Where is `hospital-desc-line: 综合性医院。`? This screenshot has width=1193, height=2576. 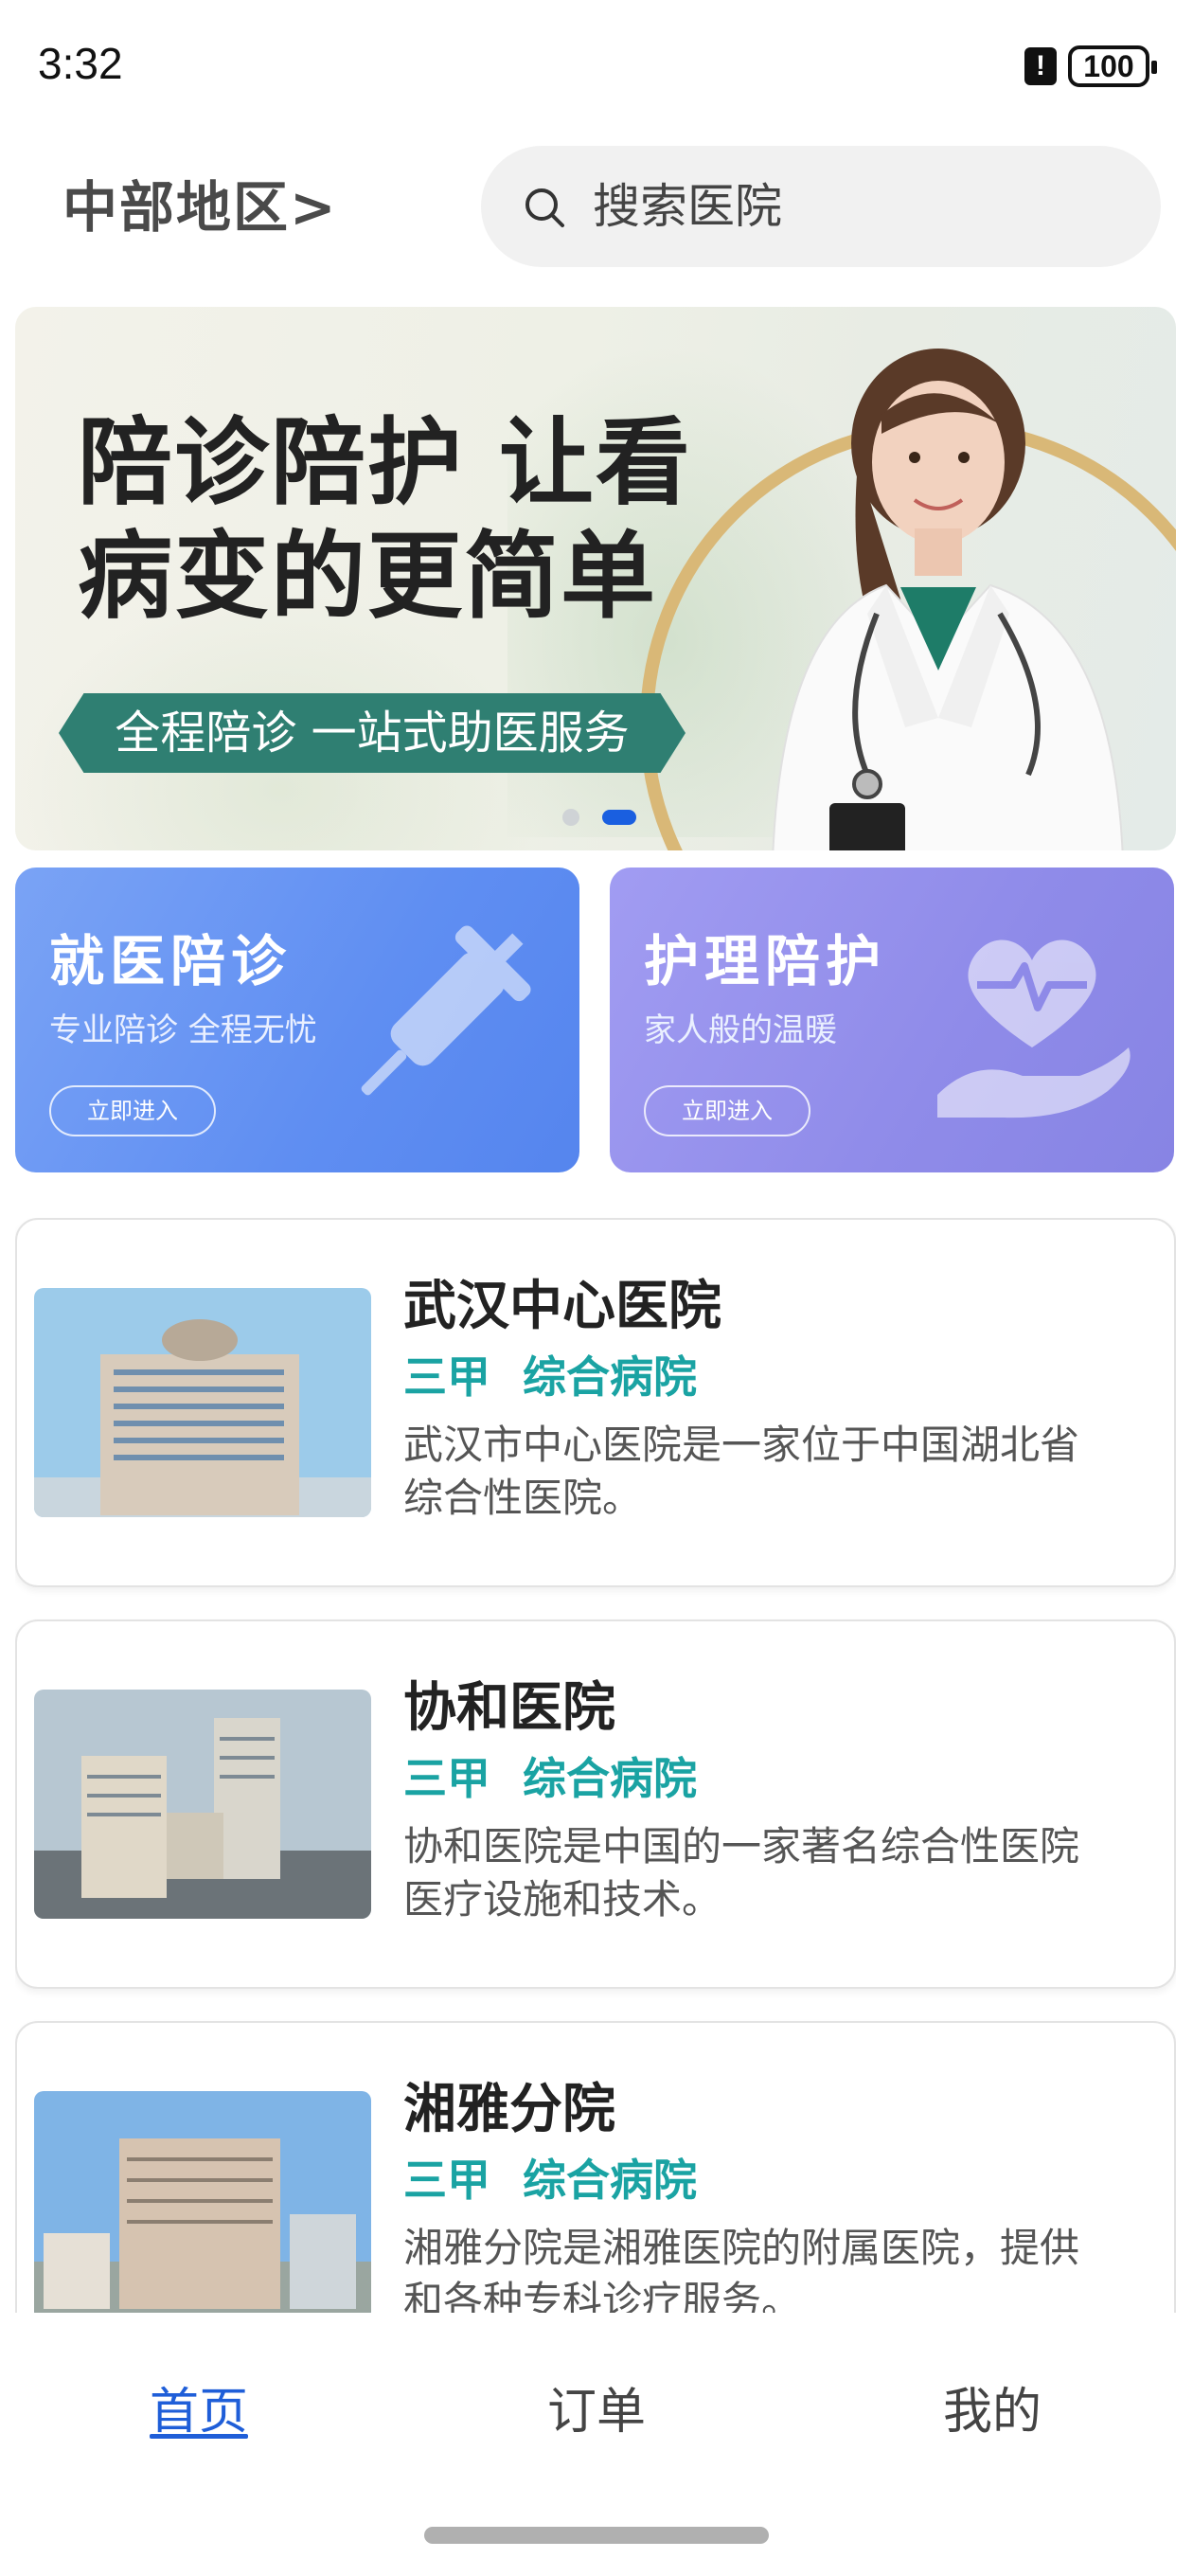
hospital-desc-line: 综合性医院。 is located at coordinates (523, 1498).